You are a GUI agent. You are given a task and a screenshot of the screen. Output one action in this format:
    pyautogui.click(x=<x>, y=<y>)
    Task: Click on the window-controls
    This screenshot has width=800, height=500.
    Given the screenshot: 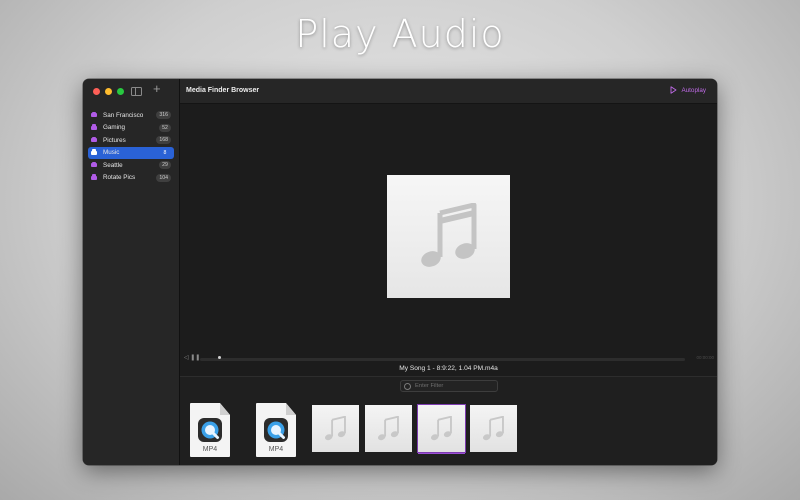 What is the action you would take?
    pyautogui.click(x=108, y=91)
    